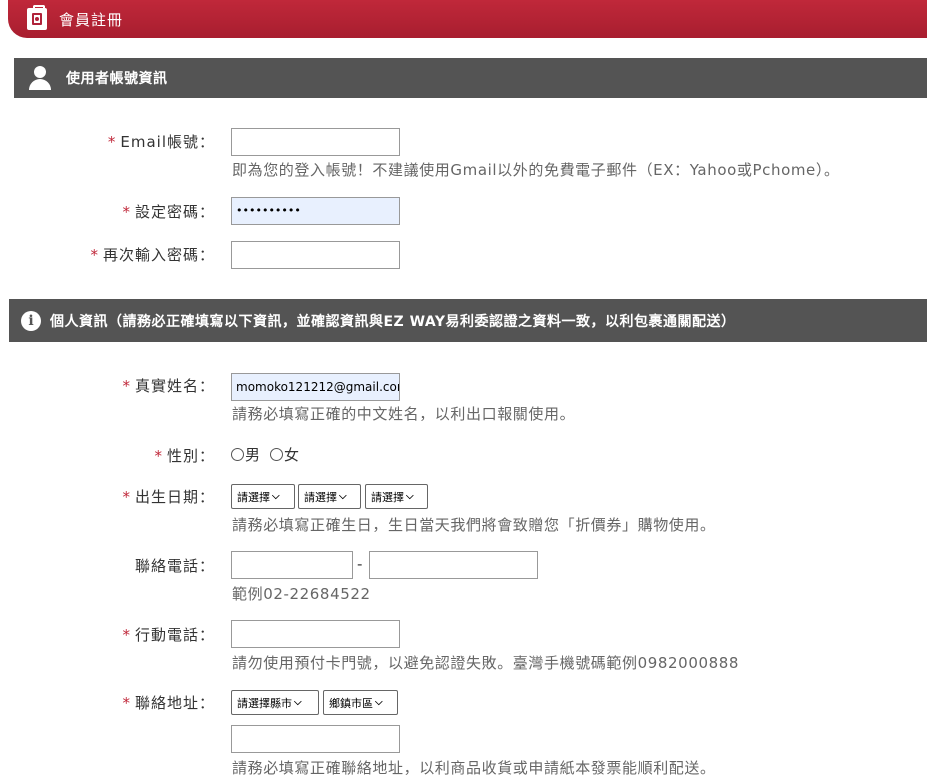 The image size is (927, 782). Describe the element at coordinates (161, 142) in the screenshot. I see `email-label: * Email帳號：` at that location.